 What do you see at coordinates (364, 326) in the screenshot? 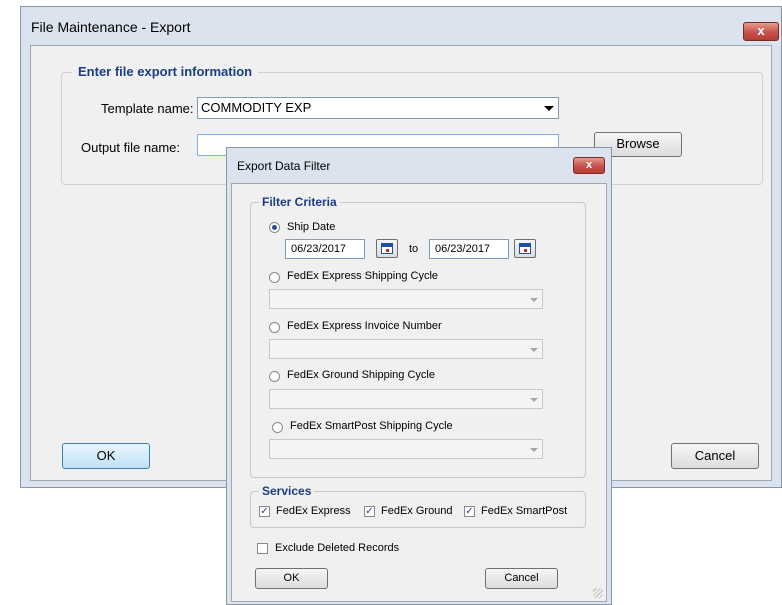
I see `express-invoice-number-label: FedEx Express Invoice Number` at bounding box center [364, 326].